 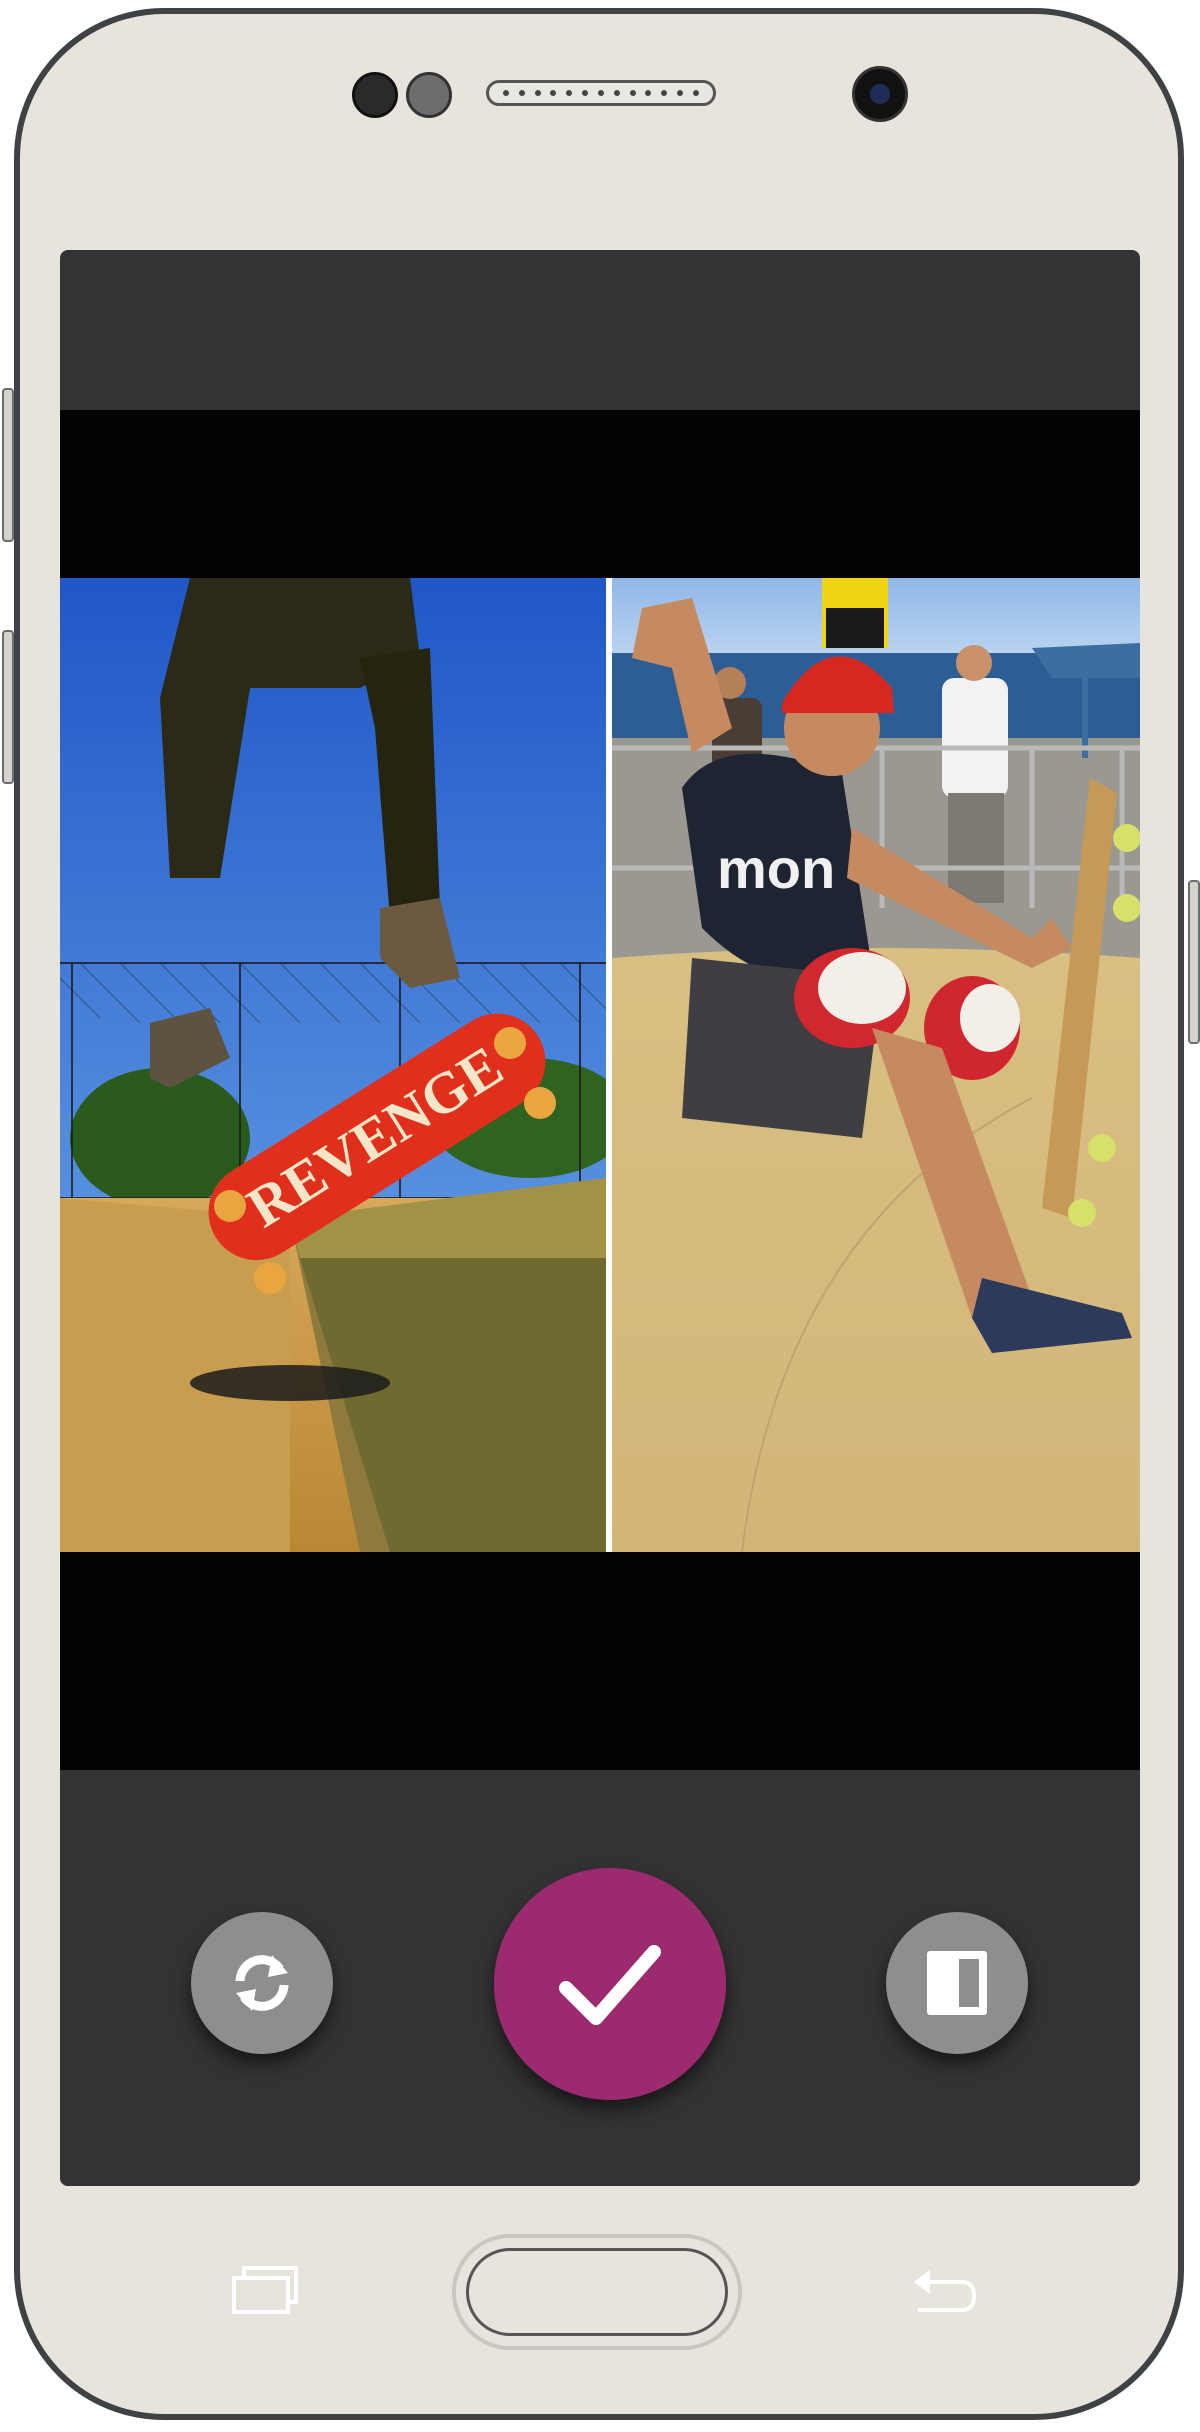 I want to click on swap-photos-button, so click(x=262, y=1983).